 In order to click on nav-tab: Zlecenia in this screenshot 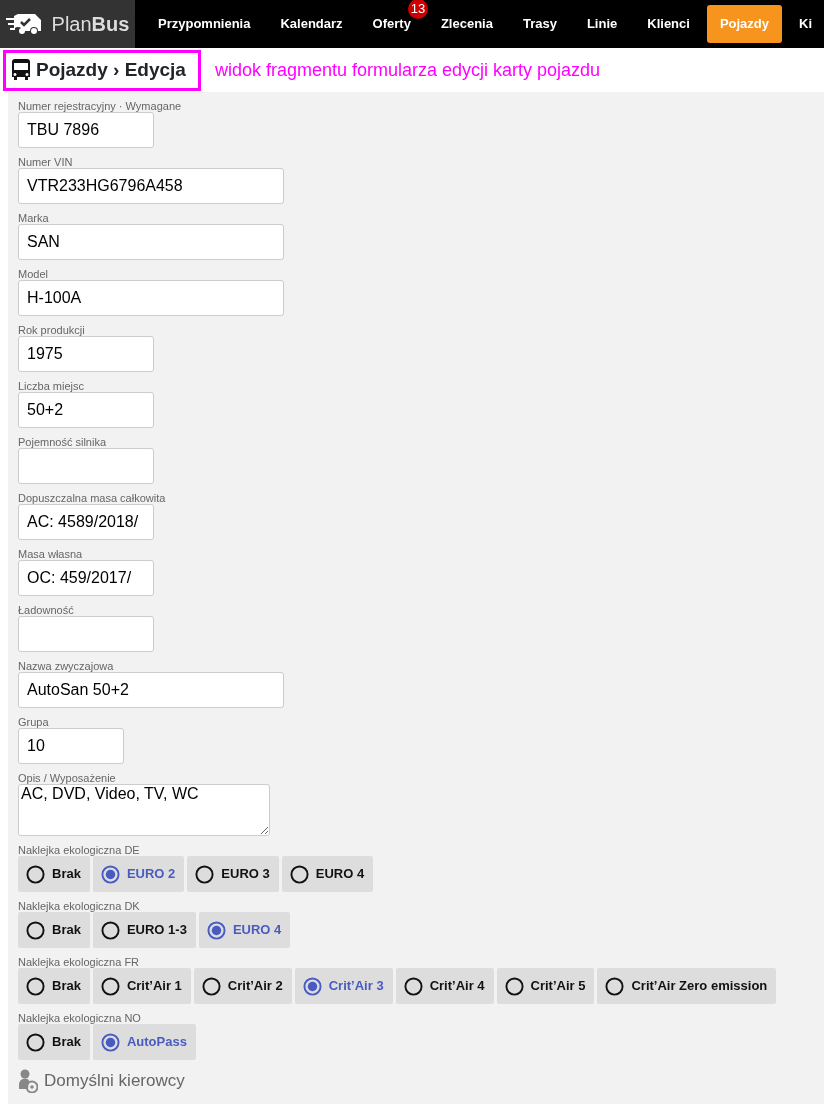, I will do `click(466, 24)`.